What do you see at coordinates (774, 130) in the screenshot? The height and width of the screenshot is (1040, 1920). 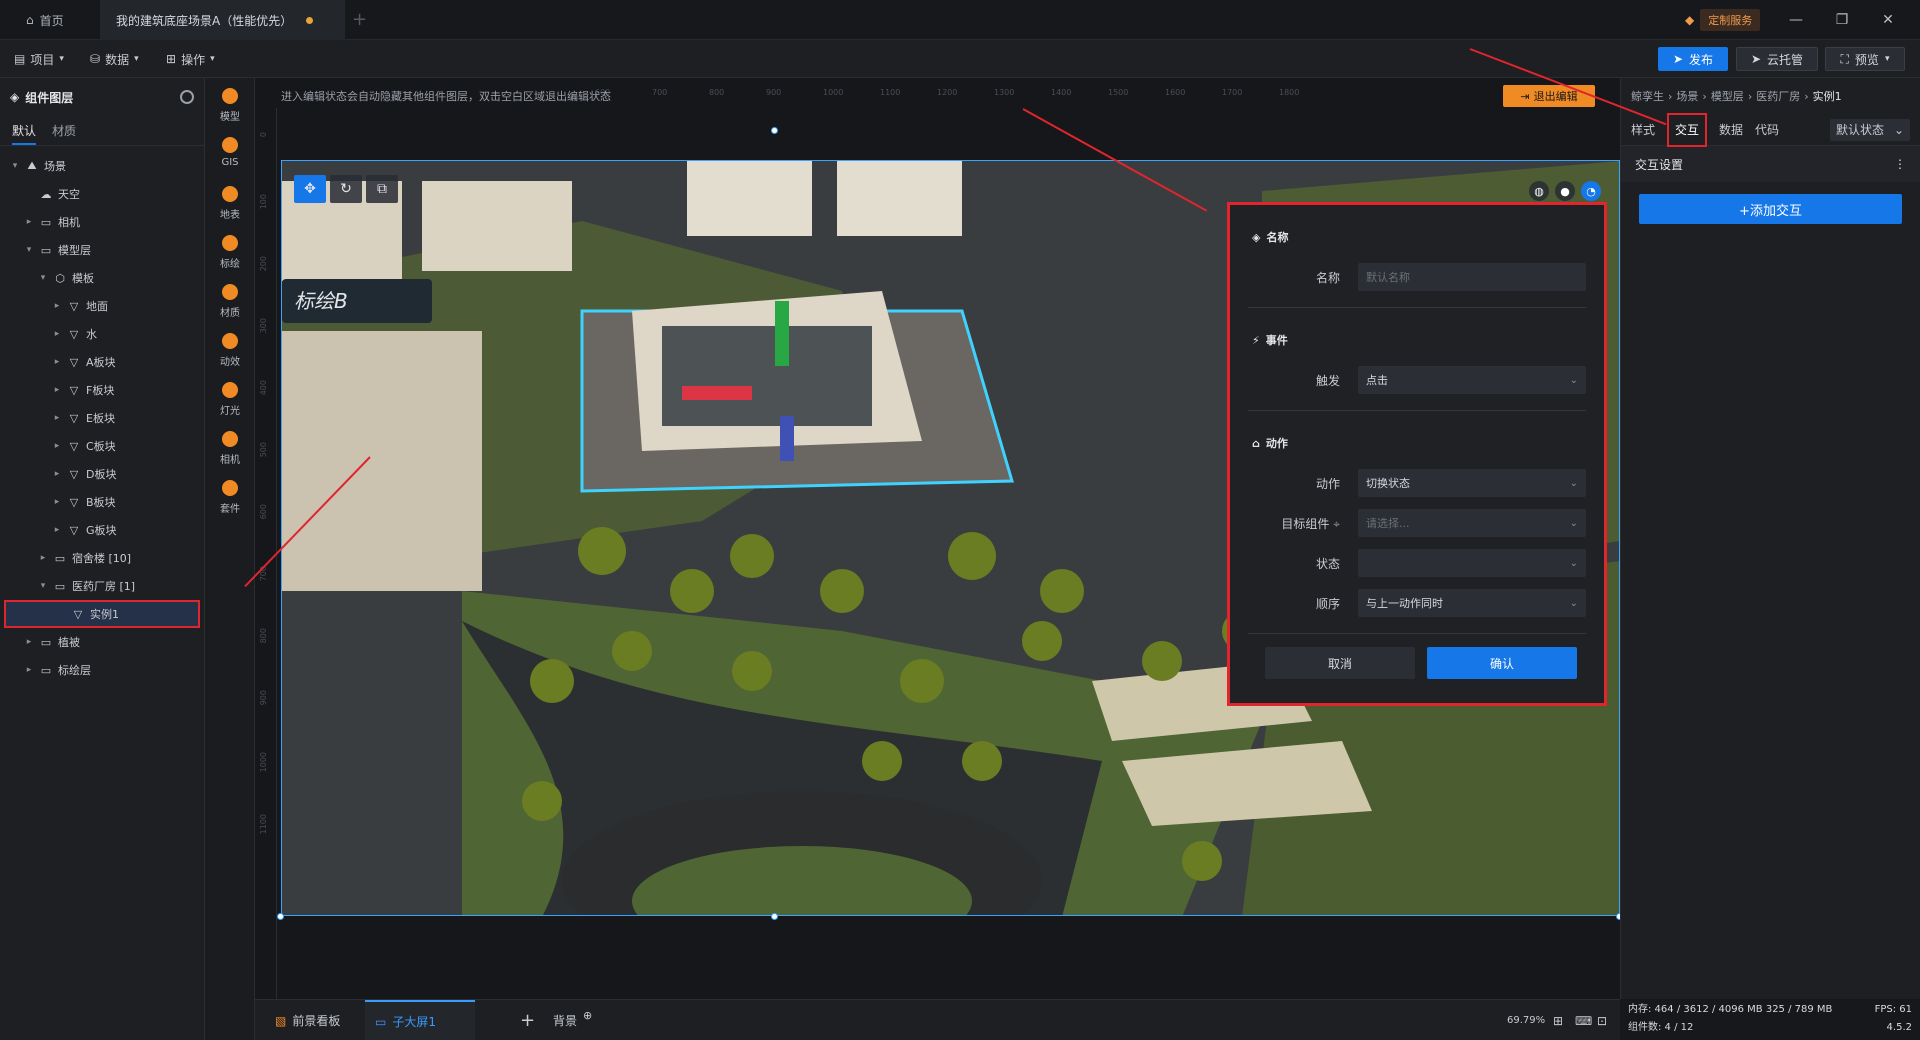 I see `resize-handle-top` at bounding box center [774, 130].